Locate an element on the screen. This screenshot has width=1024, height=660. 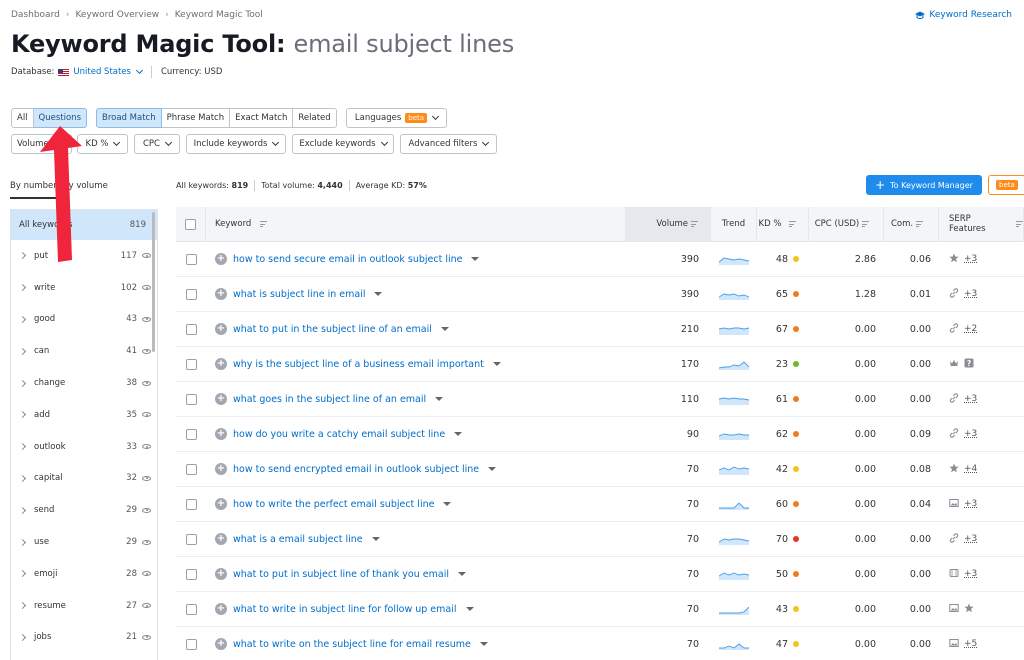
breadcrumb-dashboard: Dashboard is located at coordinates (35, 15).